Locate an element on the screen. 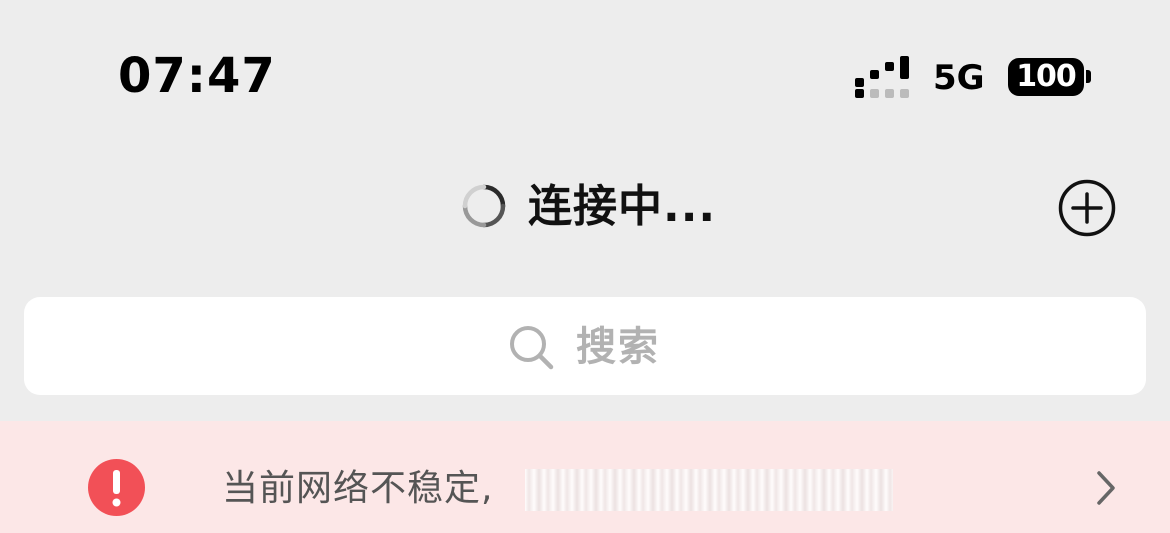  search-placeholder: 搜索 is located at coordinates (618, 347).